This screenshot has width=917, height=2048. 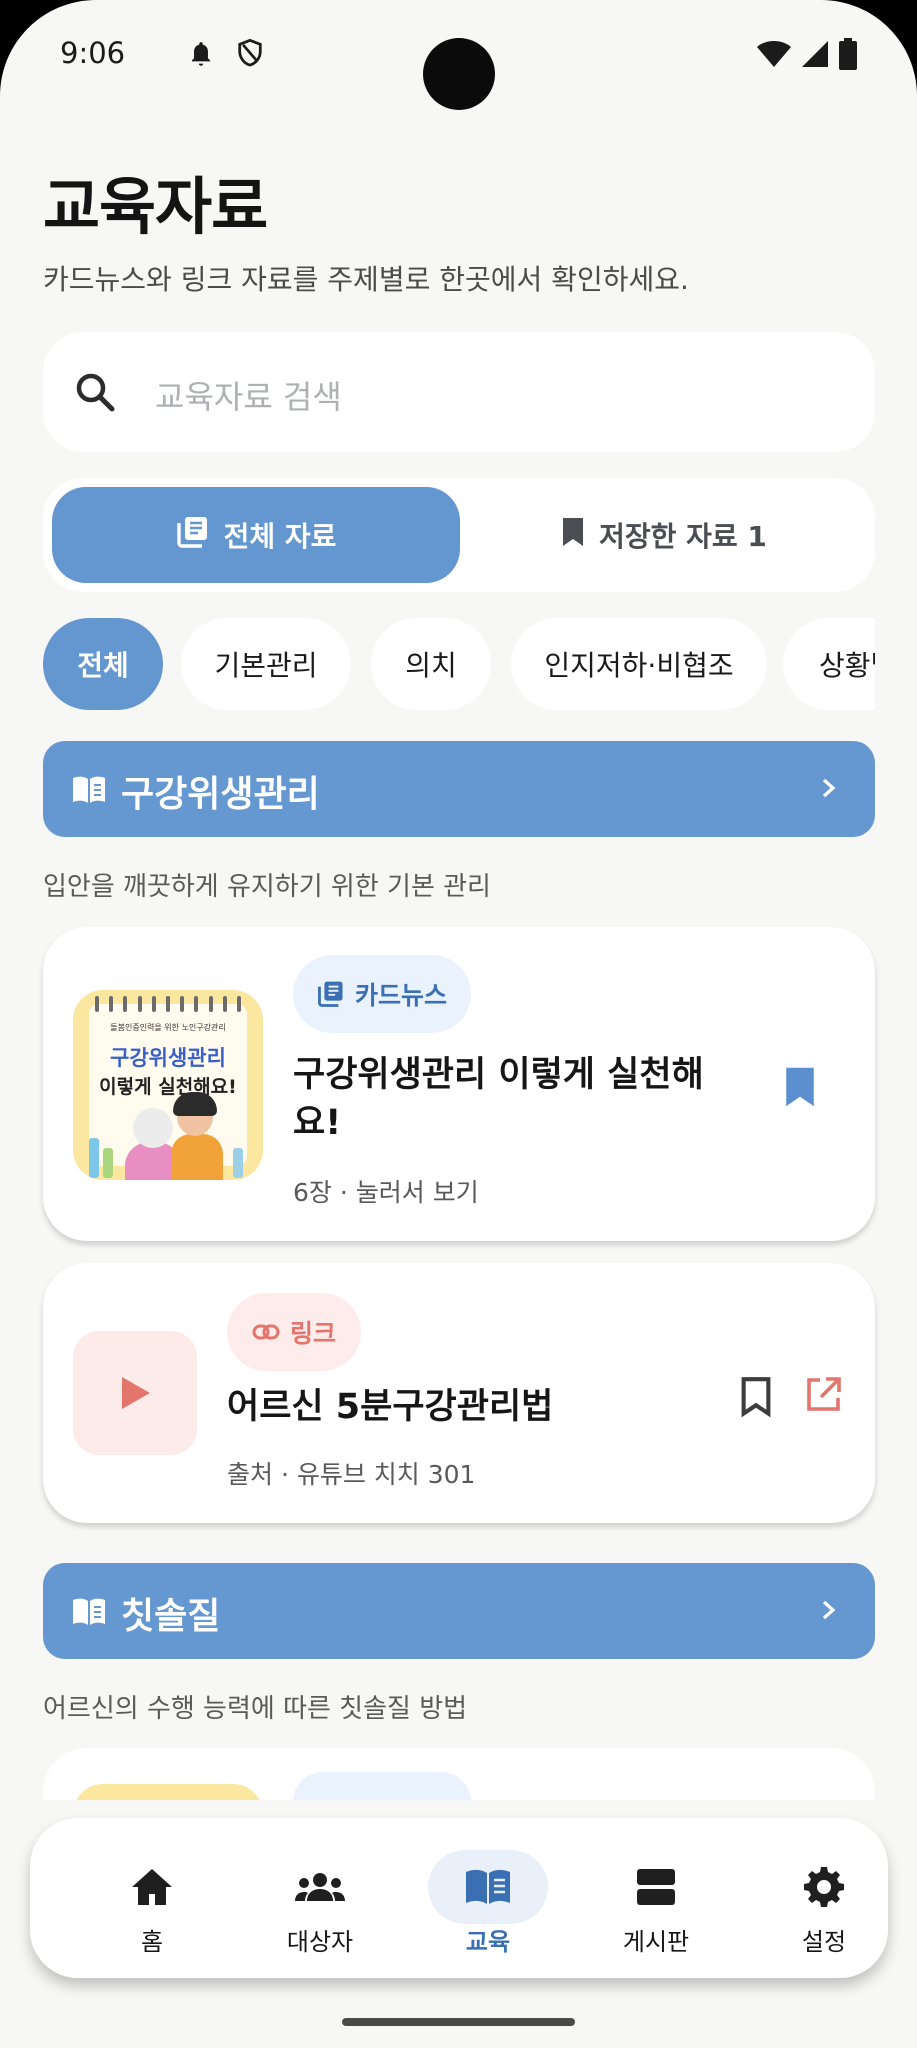 I want to click on thumbnail-subtitle: 이렇게 실천해요!, so click(x=168, y=1087).